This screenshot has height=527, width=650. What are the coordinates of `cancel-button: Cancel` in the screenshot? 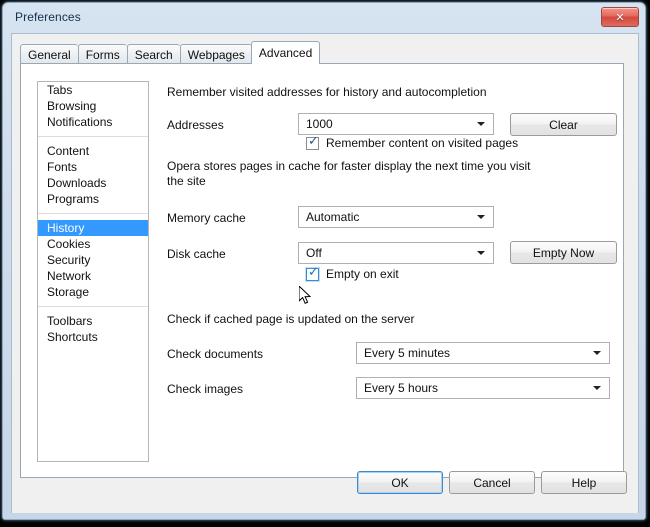 It's located at (492, 482).